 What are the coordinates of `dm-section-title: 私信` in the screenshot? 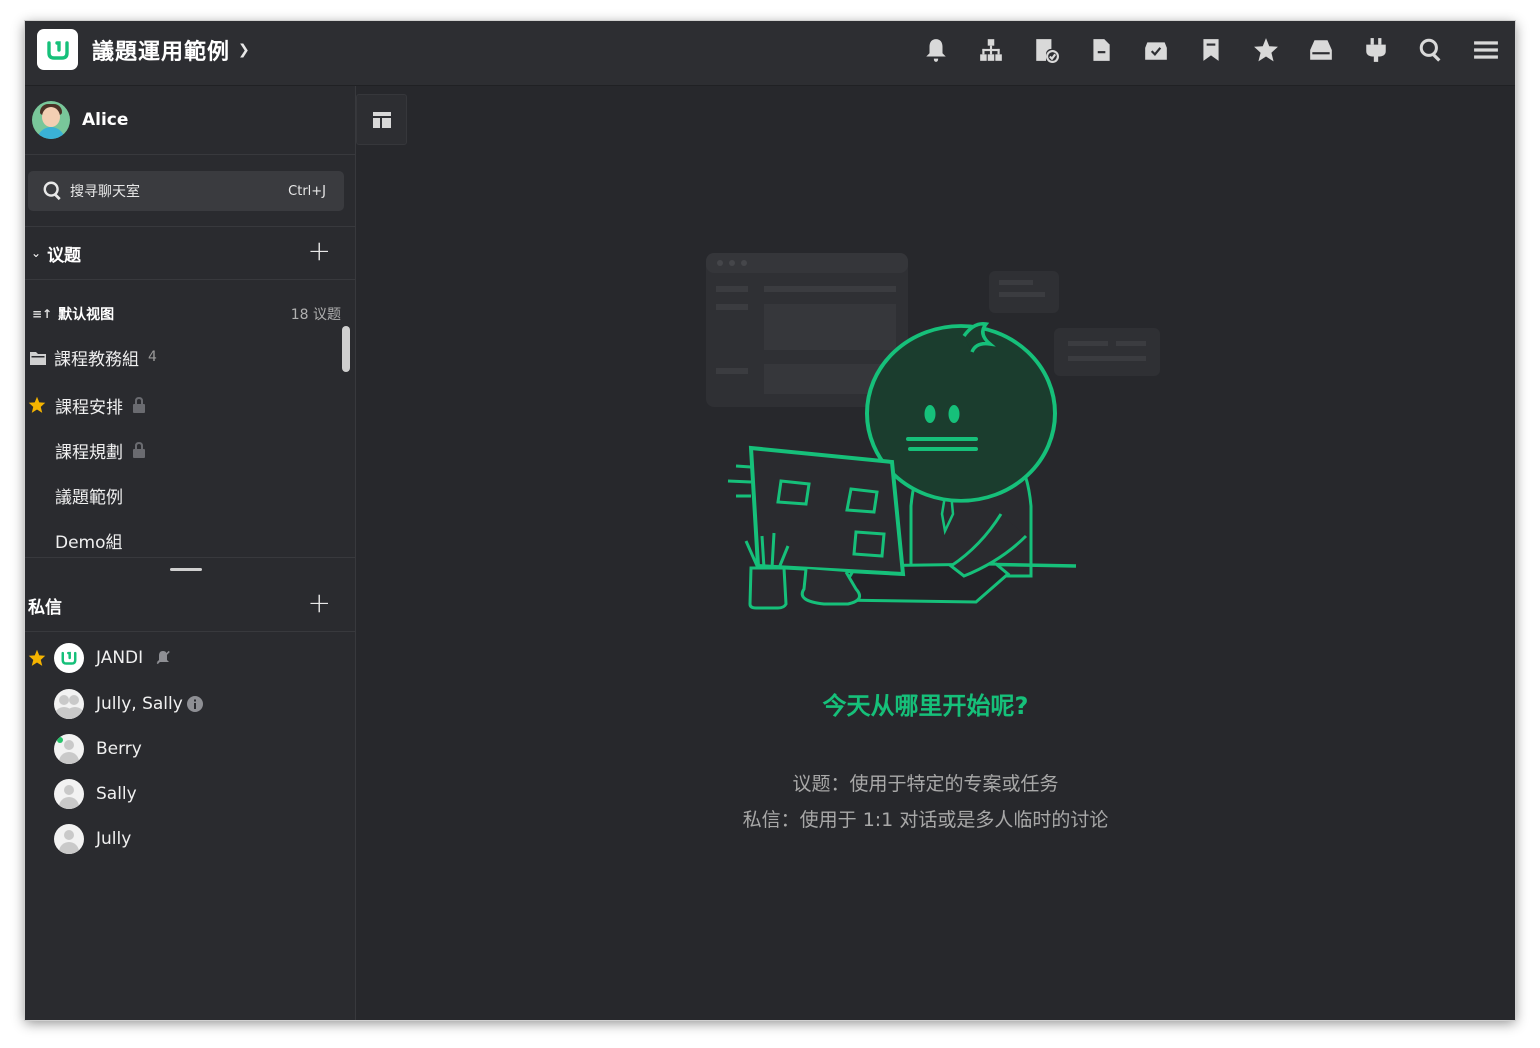 It's located at (45, 607).